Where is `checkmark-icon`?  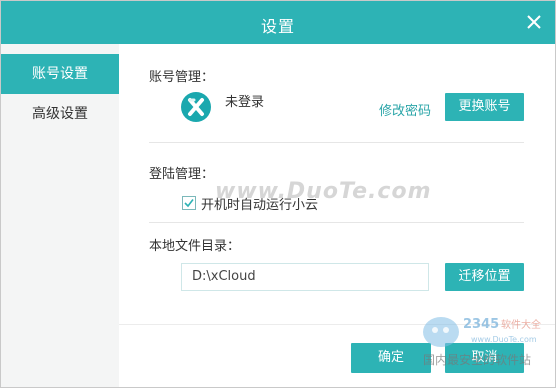
checkmark-icon is located at coordinates (189, 203).